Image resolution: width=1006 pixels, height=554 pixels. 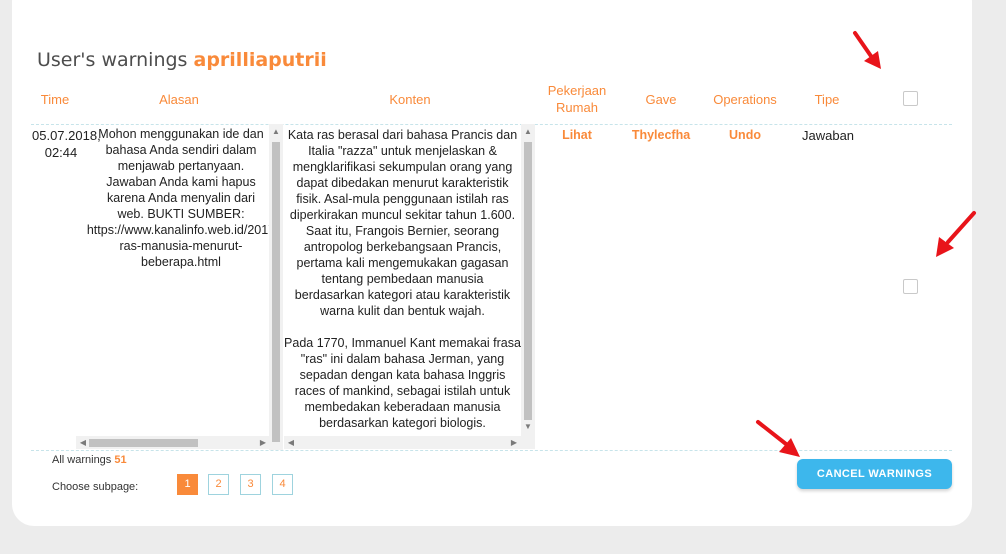 I want to click on col-header-pekerjaan-line1: Pekerjaan, so click(x=577, y=90).